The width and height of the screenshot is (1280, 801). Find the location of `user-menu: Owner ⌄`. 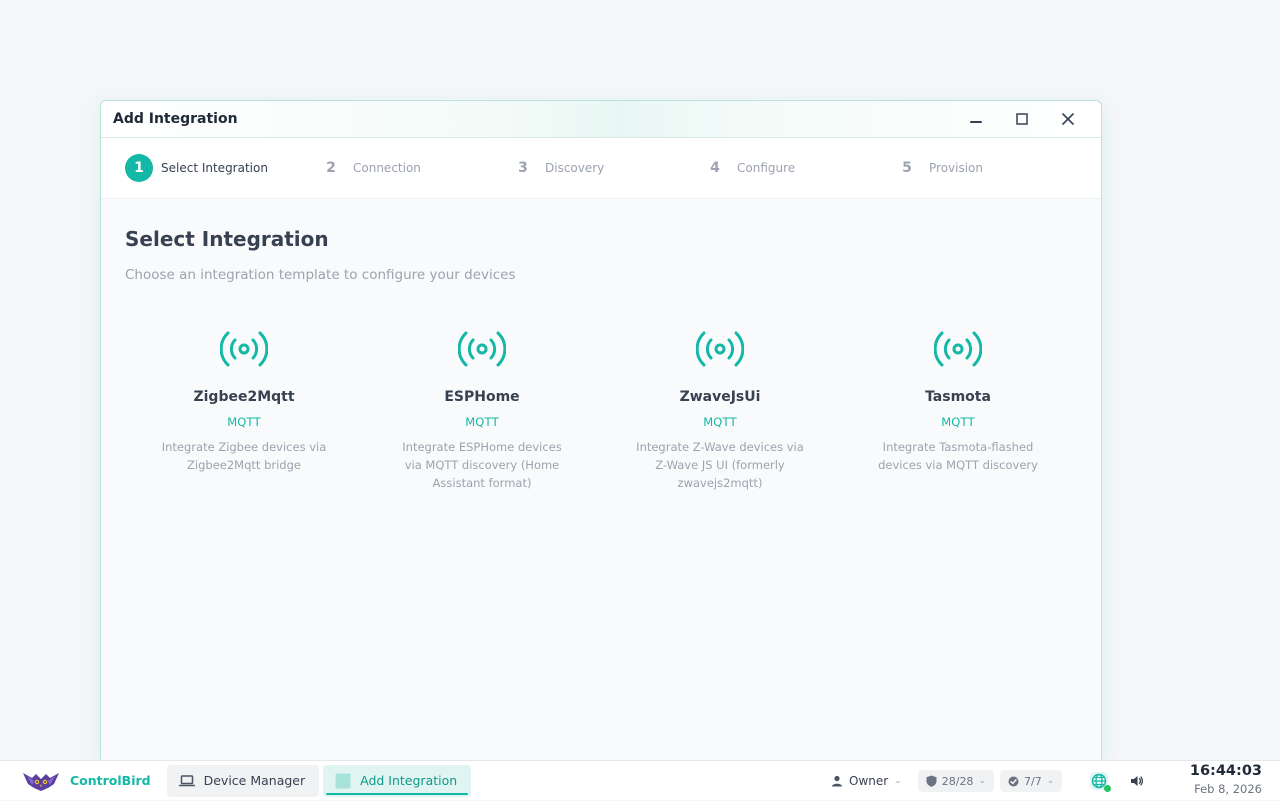

user-menu: Owner ⌄ is located at coordinates (866, 781).